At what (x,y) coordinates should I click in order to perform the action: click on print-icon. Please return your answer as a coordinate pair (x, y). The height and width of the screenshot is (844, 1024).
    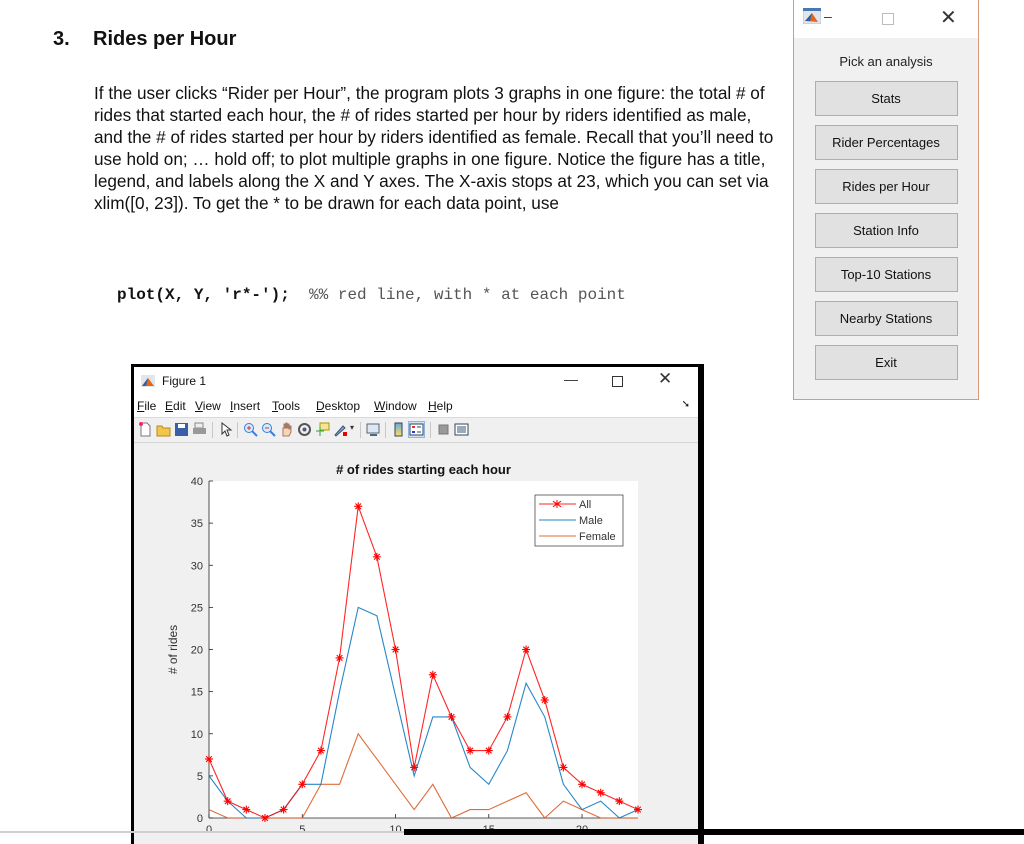
    Looking at the image, I should click on (199, 429).